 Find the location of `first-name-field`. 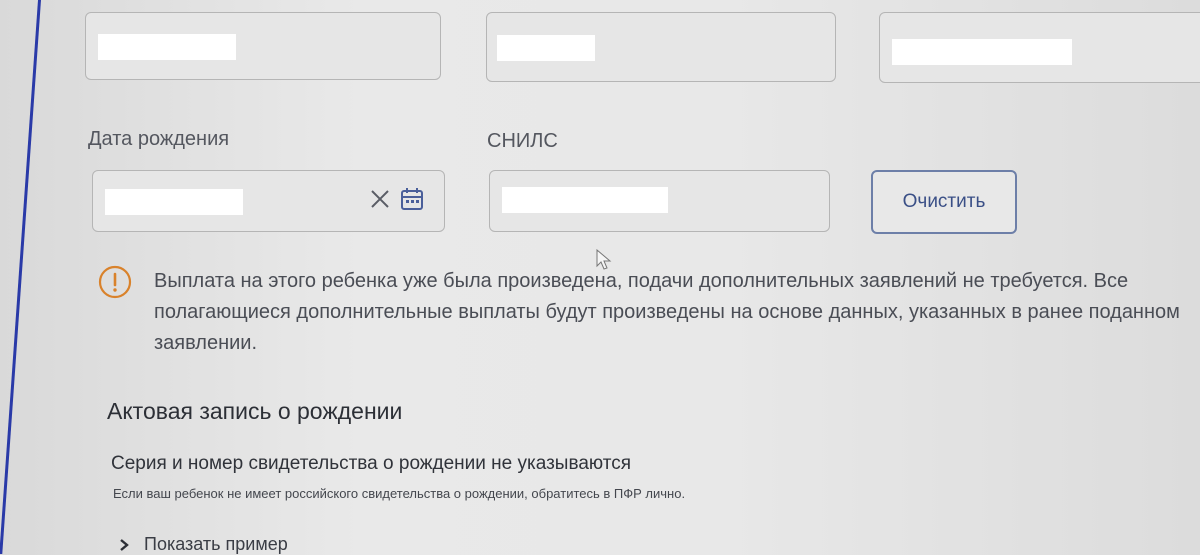

first-name-field is located at coordinates (661, 47).